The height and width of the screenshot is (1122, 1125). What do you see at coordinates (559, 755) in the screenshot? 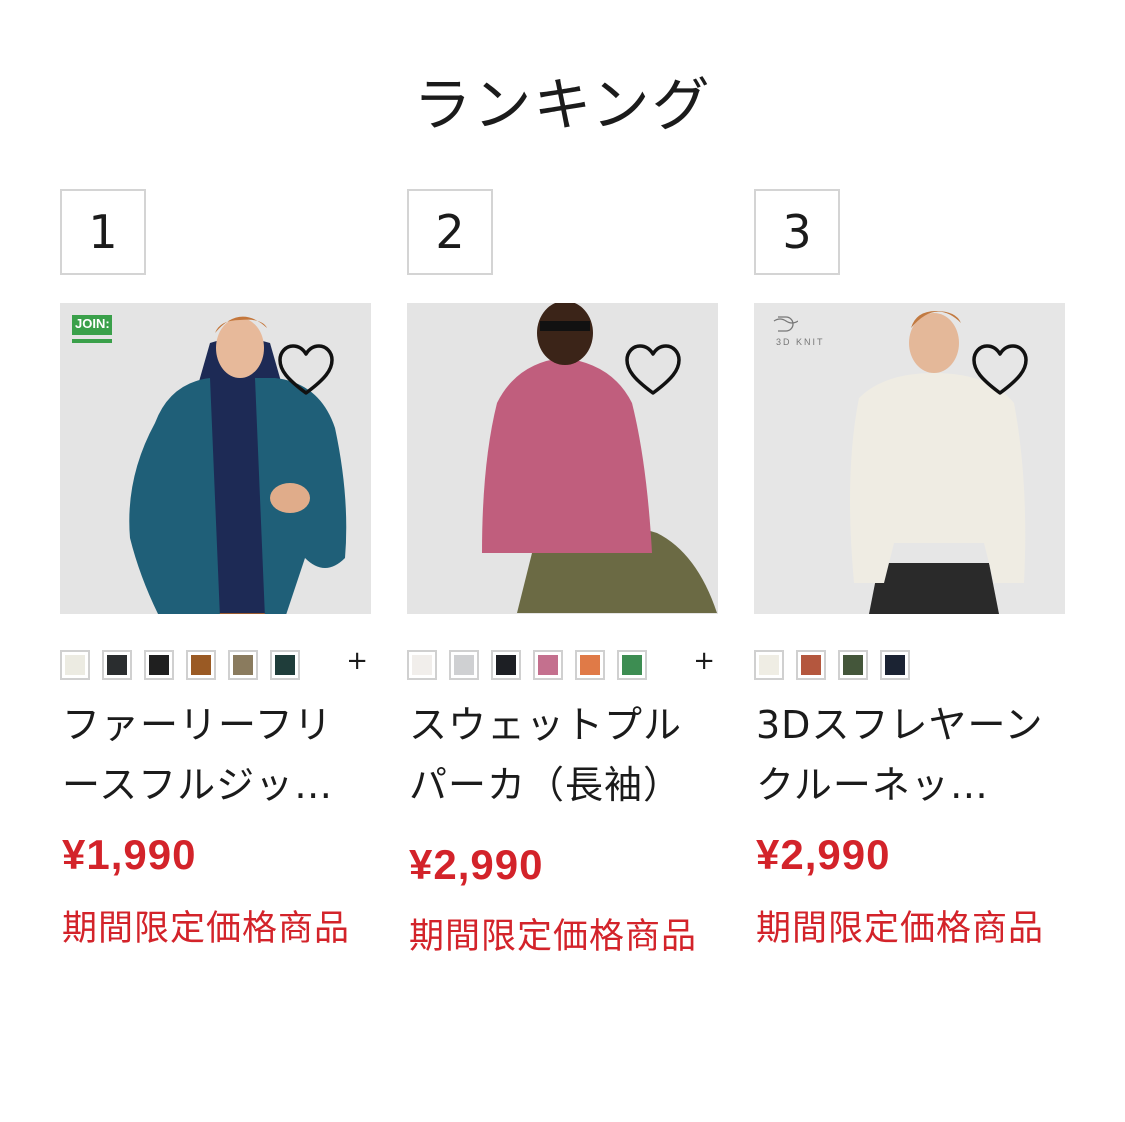
I see `product-name: スウェットプルパーカ（長袖）` at bounding box center [559, 755].